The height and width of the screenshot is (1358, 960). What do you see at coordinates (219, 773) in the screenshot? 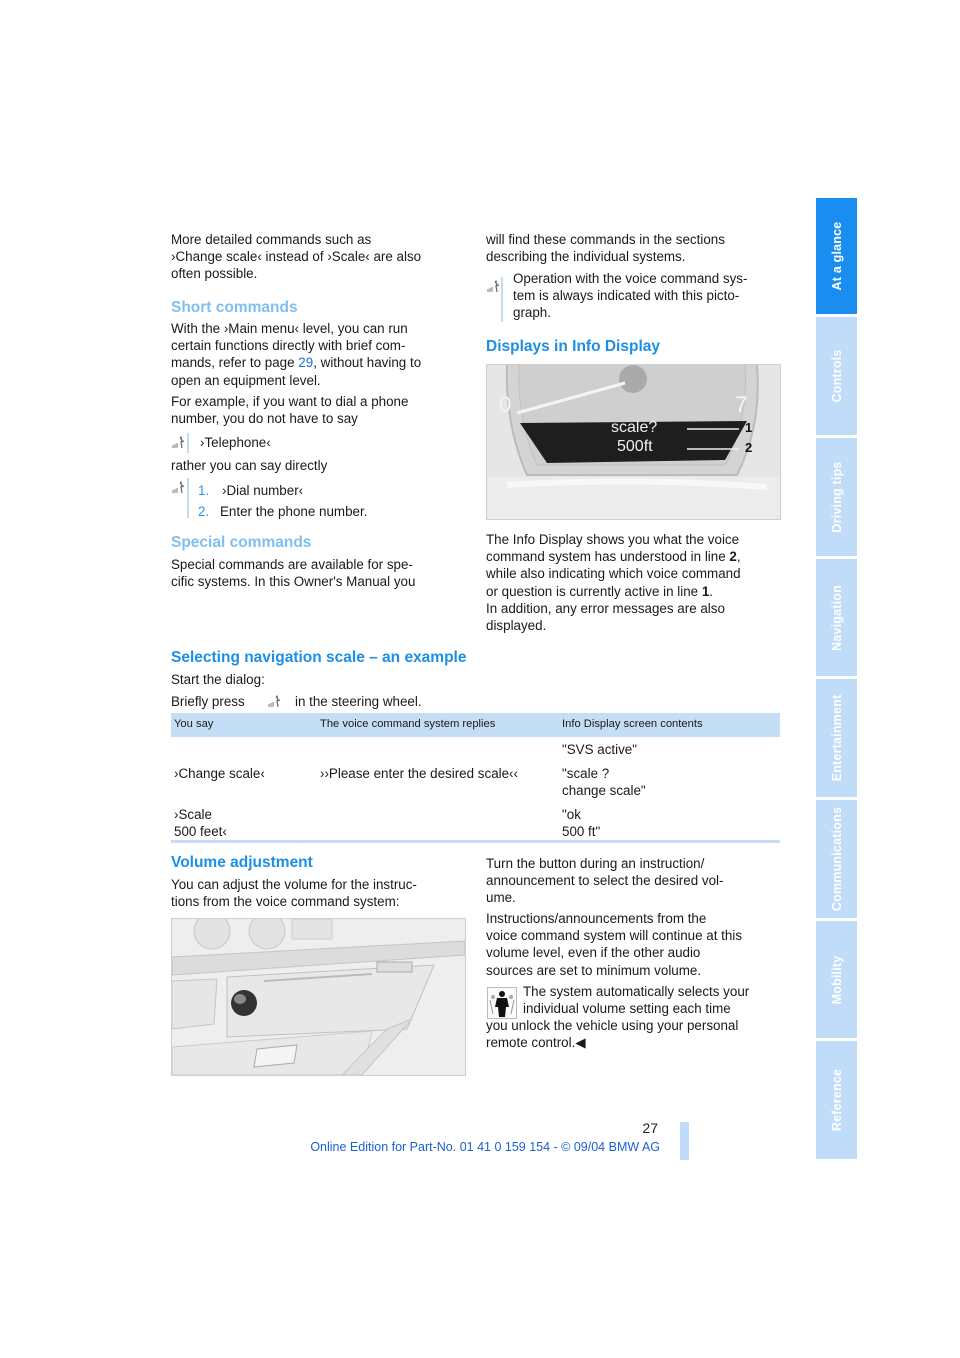
I see `table-cell: ›Change scale‹` at bounding box center [219, 773].